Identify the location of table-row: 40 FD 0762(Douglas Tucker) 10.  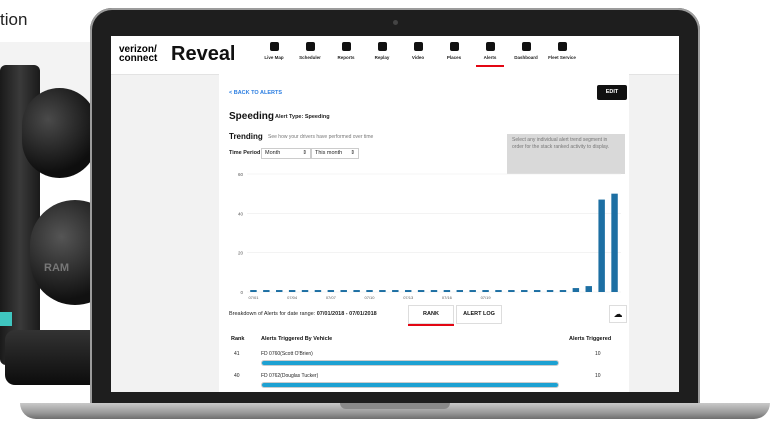
(424, 381).